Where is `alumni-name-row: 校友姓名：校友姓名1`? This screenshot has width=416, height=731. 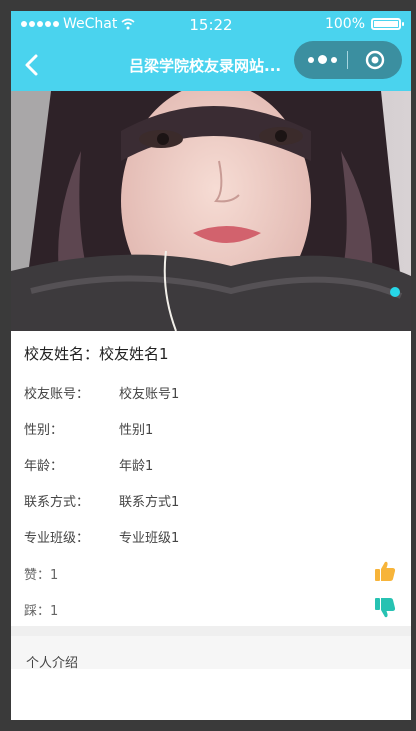 alumni-name-row: 校友姓名：校友姓名1 is located at coordinates (96, 353).